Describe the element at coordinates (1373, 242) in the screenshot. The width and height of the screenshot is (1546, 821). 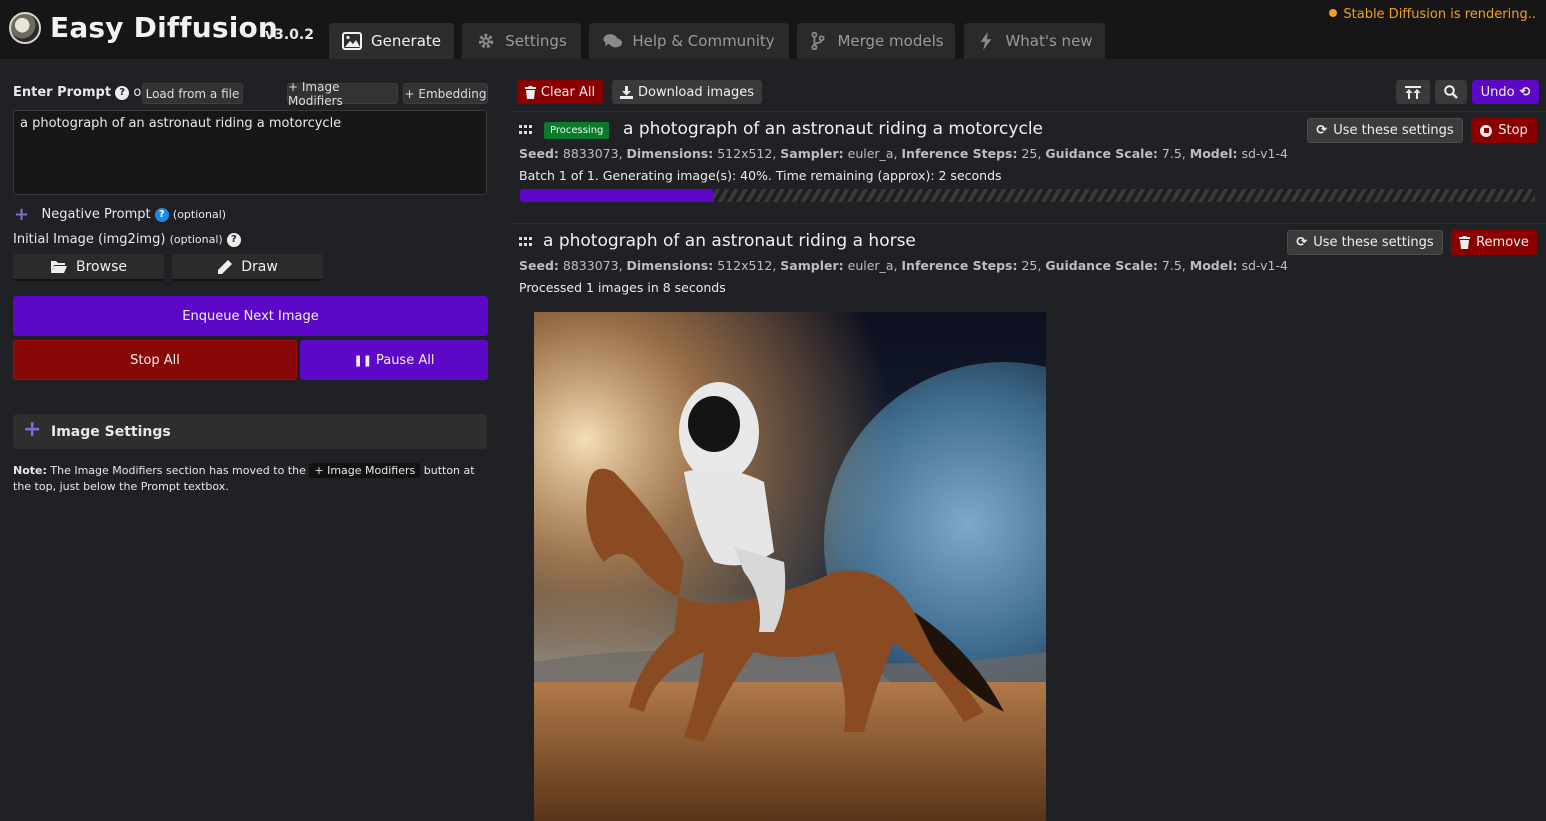
I see `use-settings-label: Use these settings` at that location.